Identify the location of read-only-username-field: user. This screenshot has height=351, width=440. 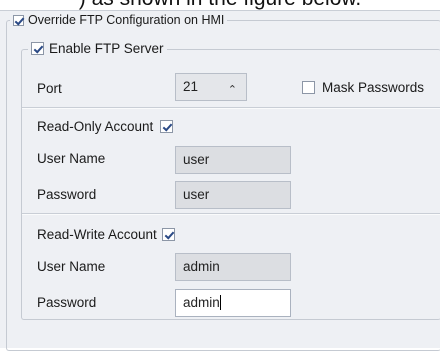
(233, 160).